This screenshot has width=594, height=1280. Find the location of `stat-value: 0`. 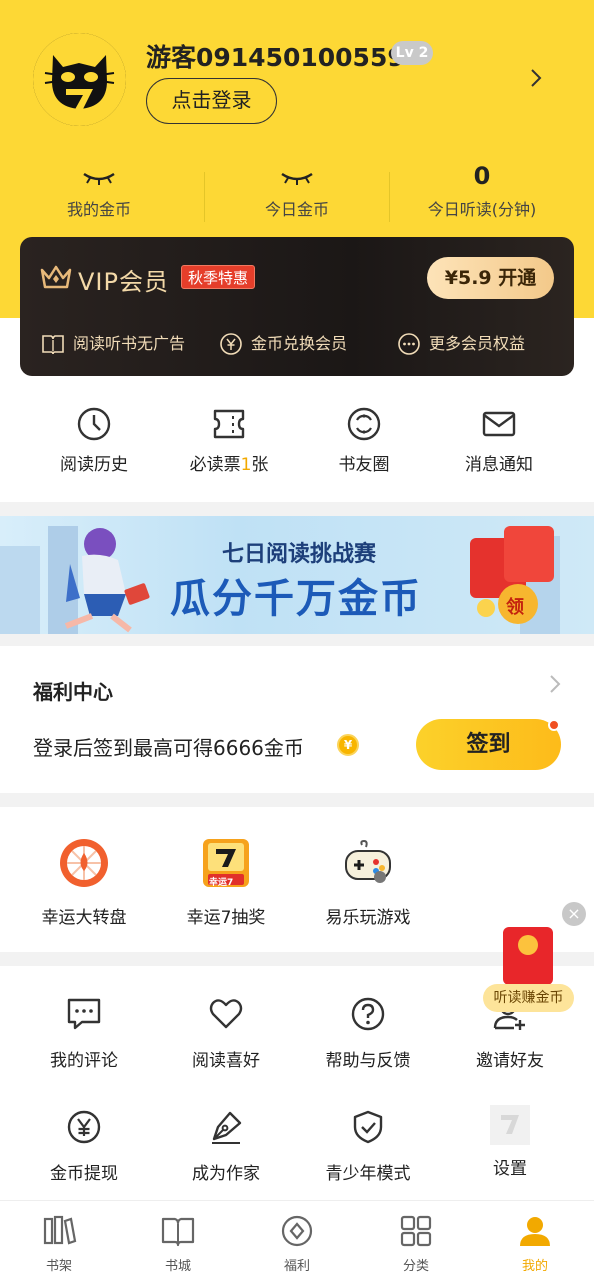

stat-value: 0 is located at coordinates (482, 176).